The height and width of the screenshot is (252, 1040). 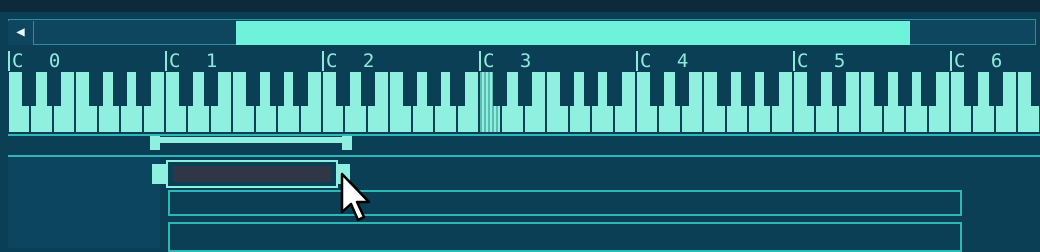 What do you see at coordinates (354, 61) in the screenshot?
I see `octave-label-c2: C 2` at bounding box center [354, 61].